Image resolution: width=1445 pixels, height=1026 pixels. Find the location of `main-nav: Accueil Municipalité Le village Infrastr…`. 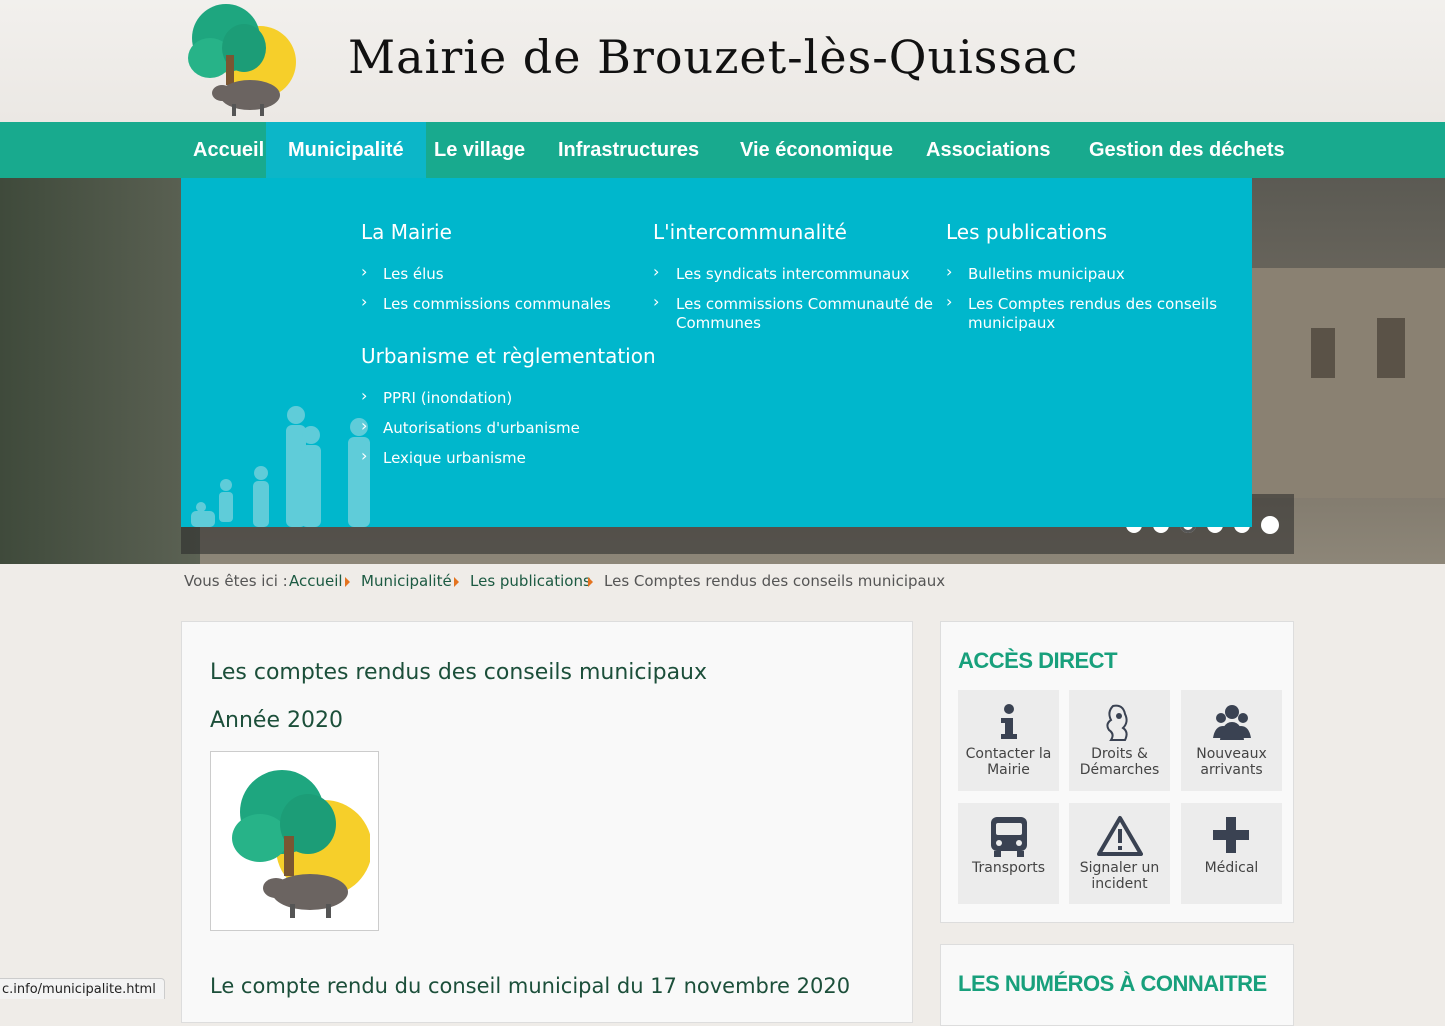

main-nav: Accueil Municipalité Le village Infrastr… is located at coordinates (722, 150).